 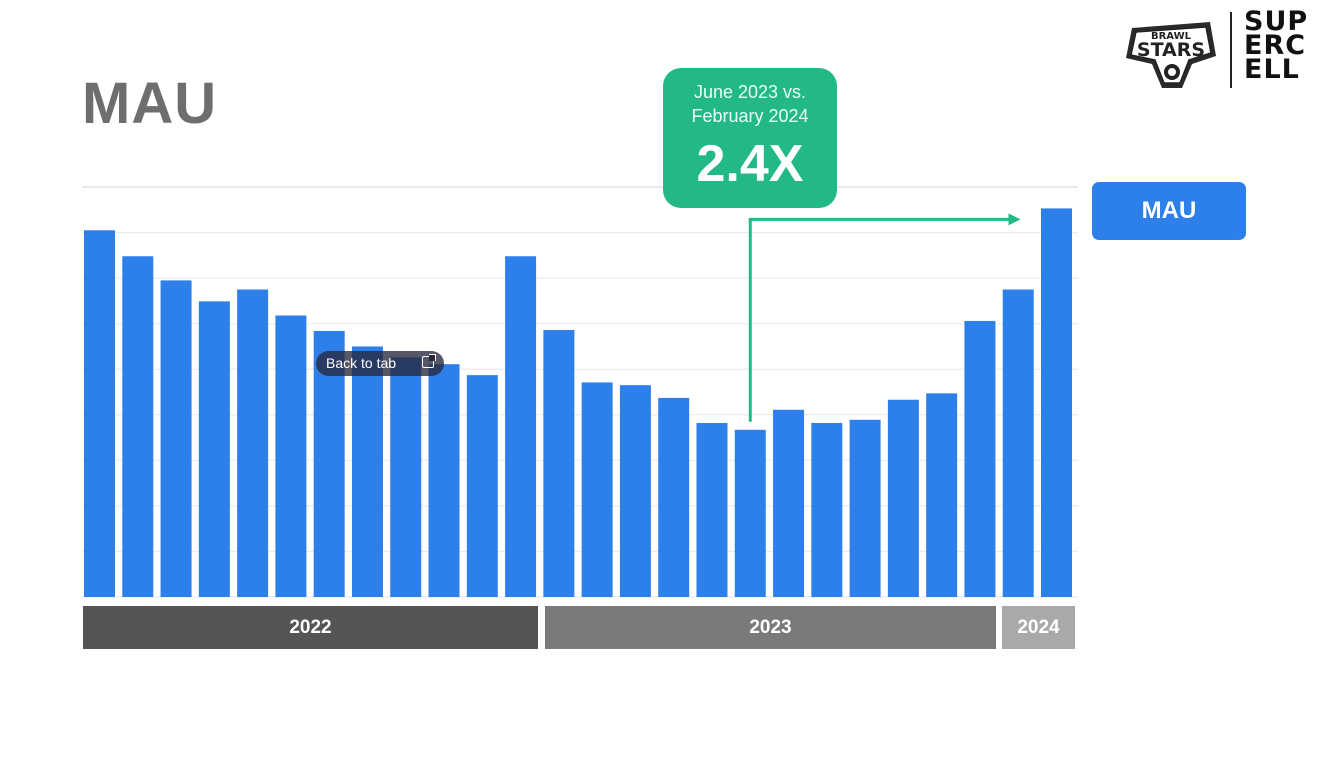 What do you see at coordinates (750, 116) in the screenshot?
I see `callout-line2: February 2024` at bounding box center [750, 116].